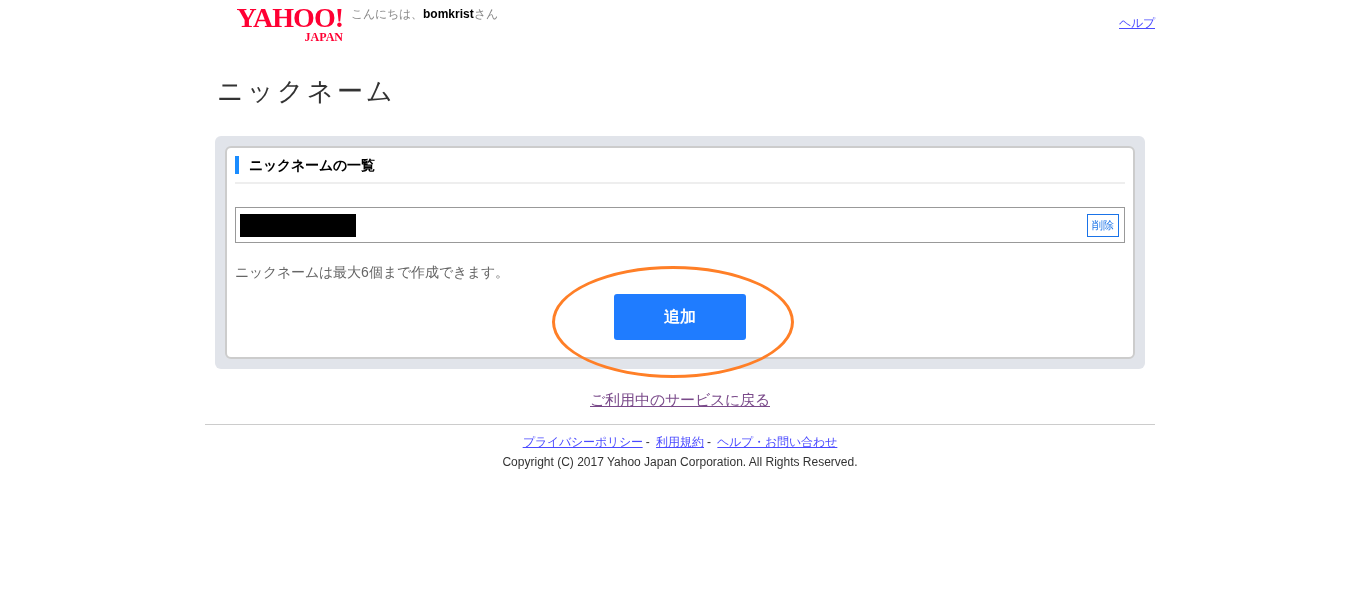 This screenshot has width=1363, height=615. Describe the element at coordinates (274, 21) in the screenshot. I see `logo: YAHOO! JAPAN` at that location.